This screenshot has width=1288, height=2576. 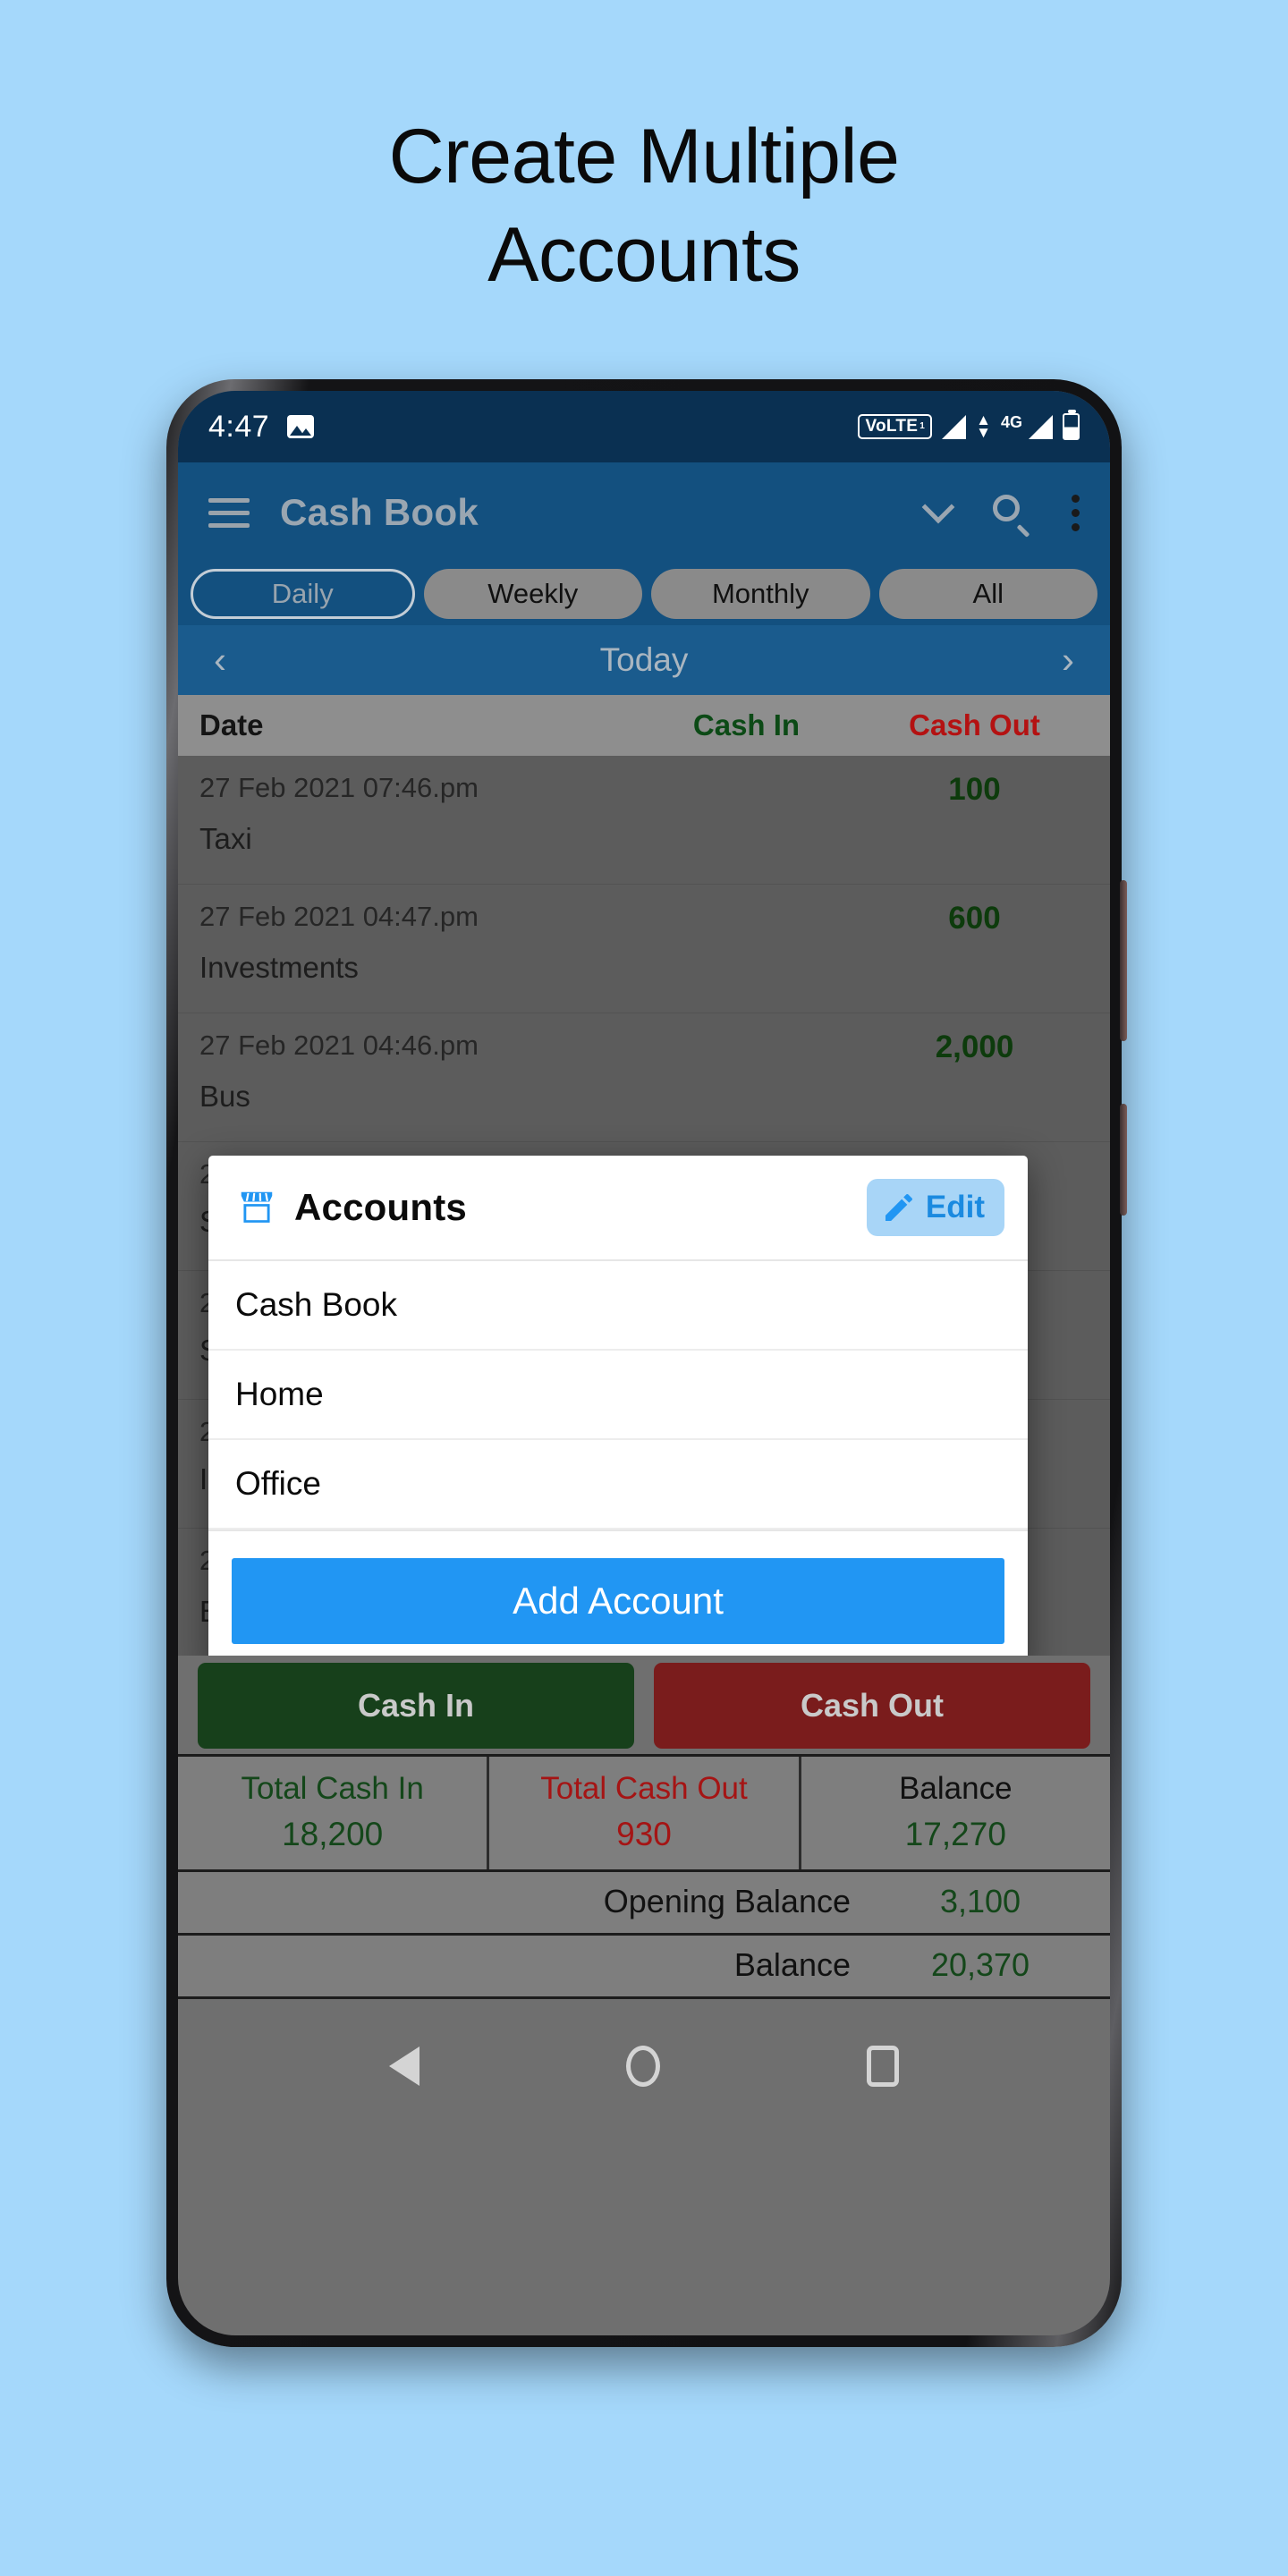 What do you see at coordinates (954, 426) in the screenshot?
I see `signal-bars-icon` at bounding box center [954, 426].